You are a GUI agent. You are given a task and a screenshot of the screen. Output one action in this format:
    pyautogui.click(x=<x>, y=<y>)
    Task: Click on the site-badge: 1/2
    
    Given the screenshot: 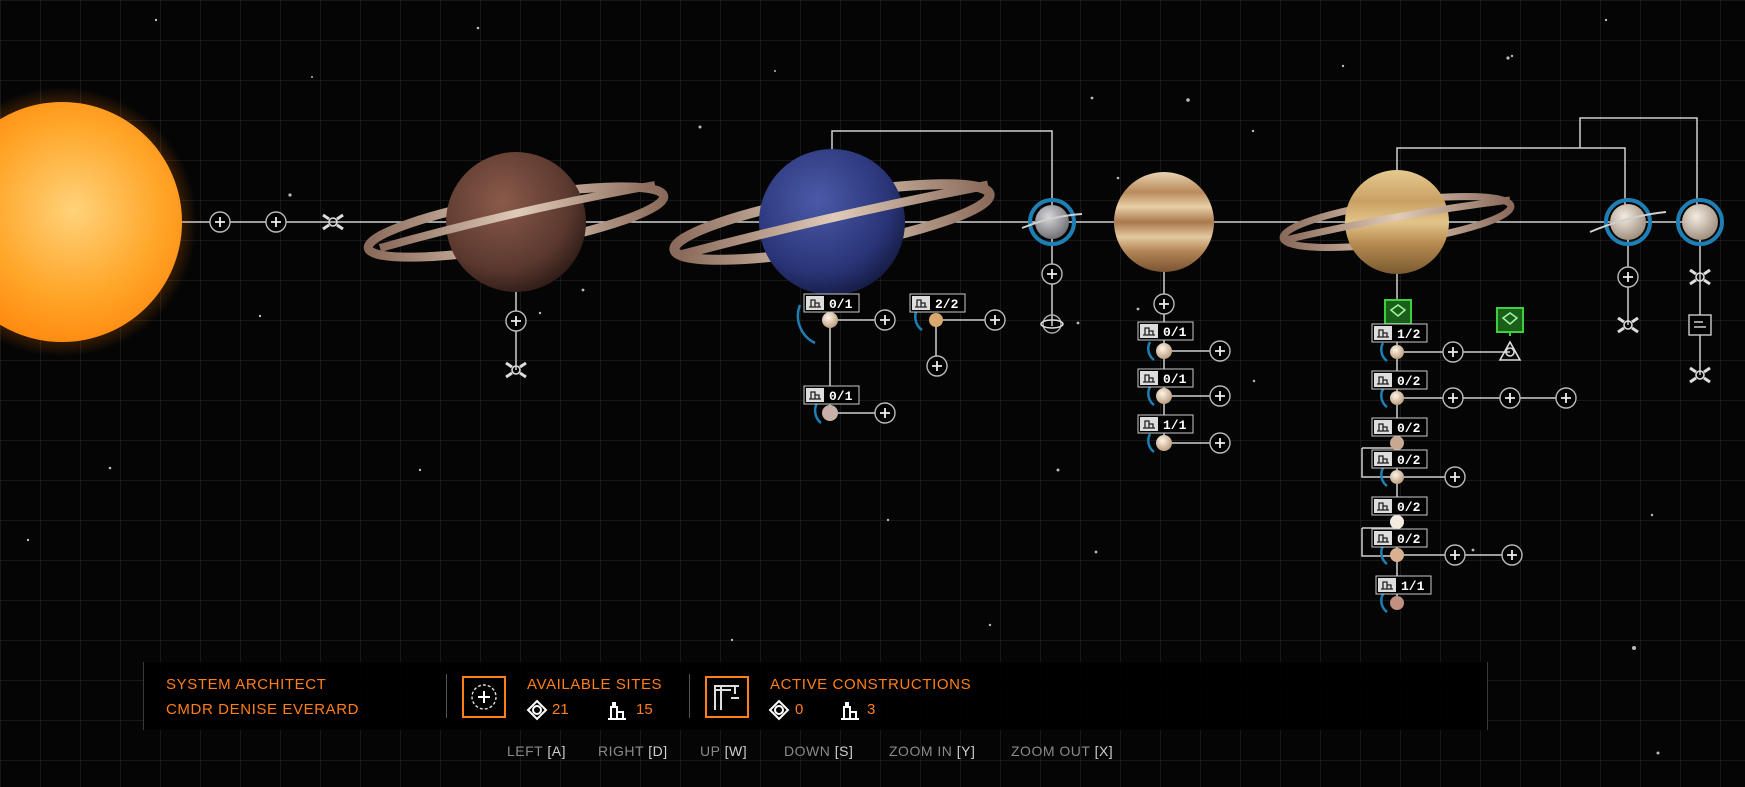 What is the action you would take?
    pyautogui.click(x=1399, y=333)
    